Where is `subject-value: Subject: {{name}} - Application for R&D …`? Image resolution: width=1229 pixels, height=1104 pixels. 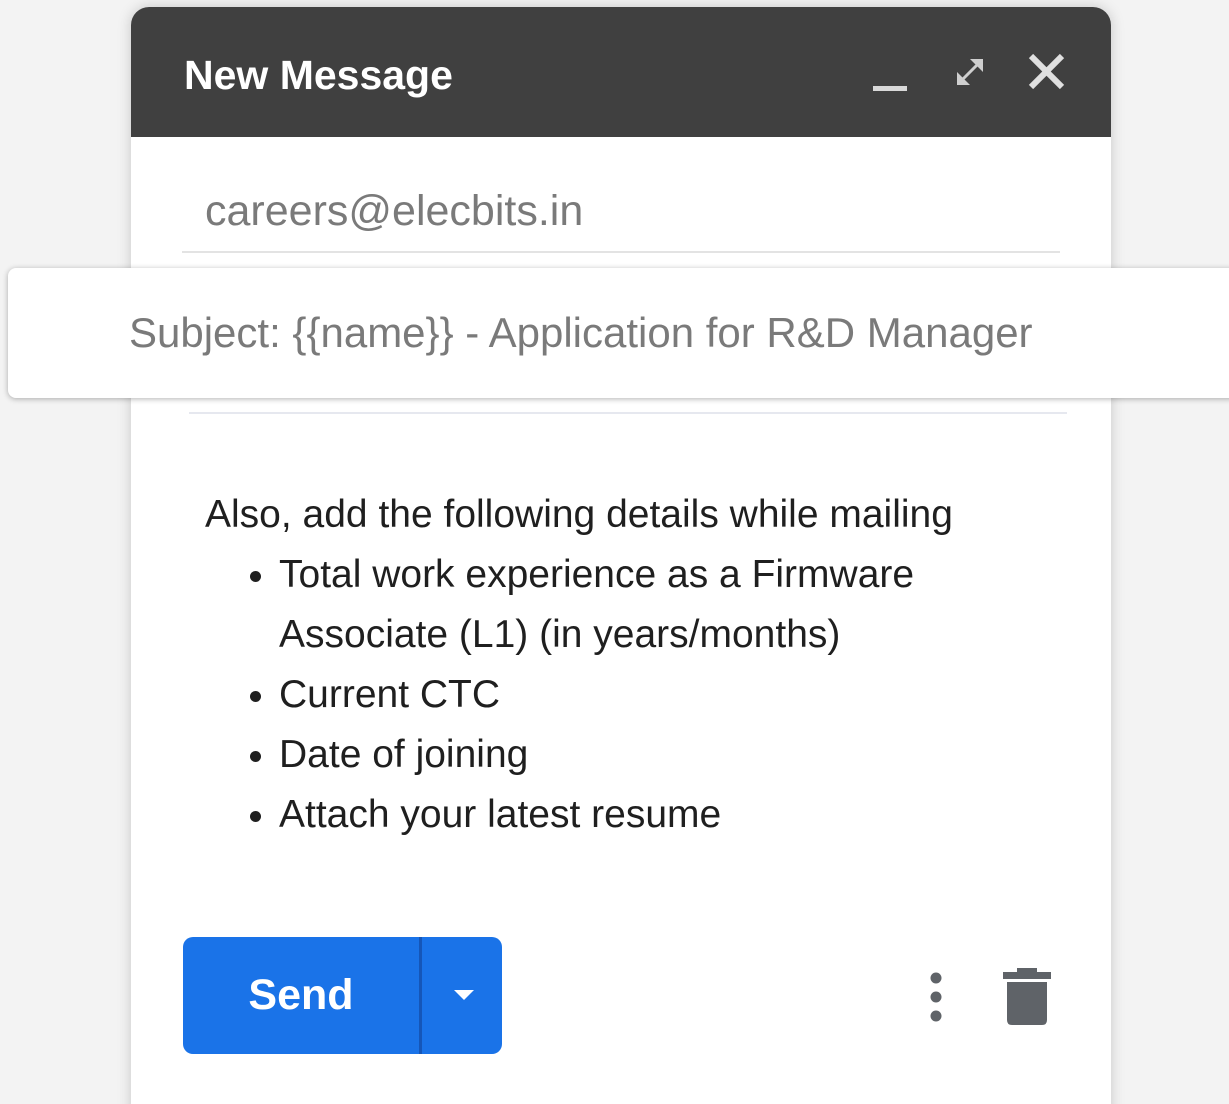
subject-value: Subject: {{name}} - Application for R&D … is located at coordinates (581, 332).